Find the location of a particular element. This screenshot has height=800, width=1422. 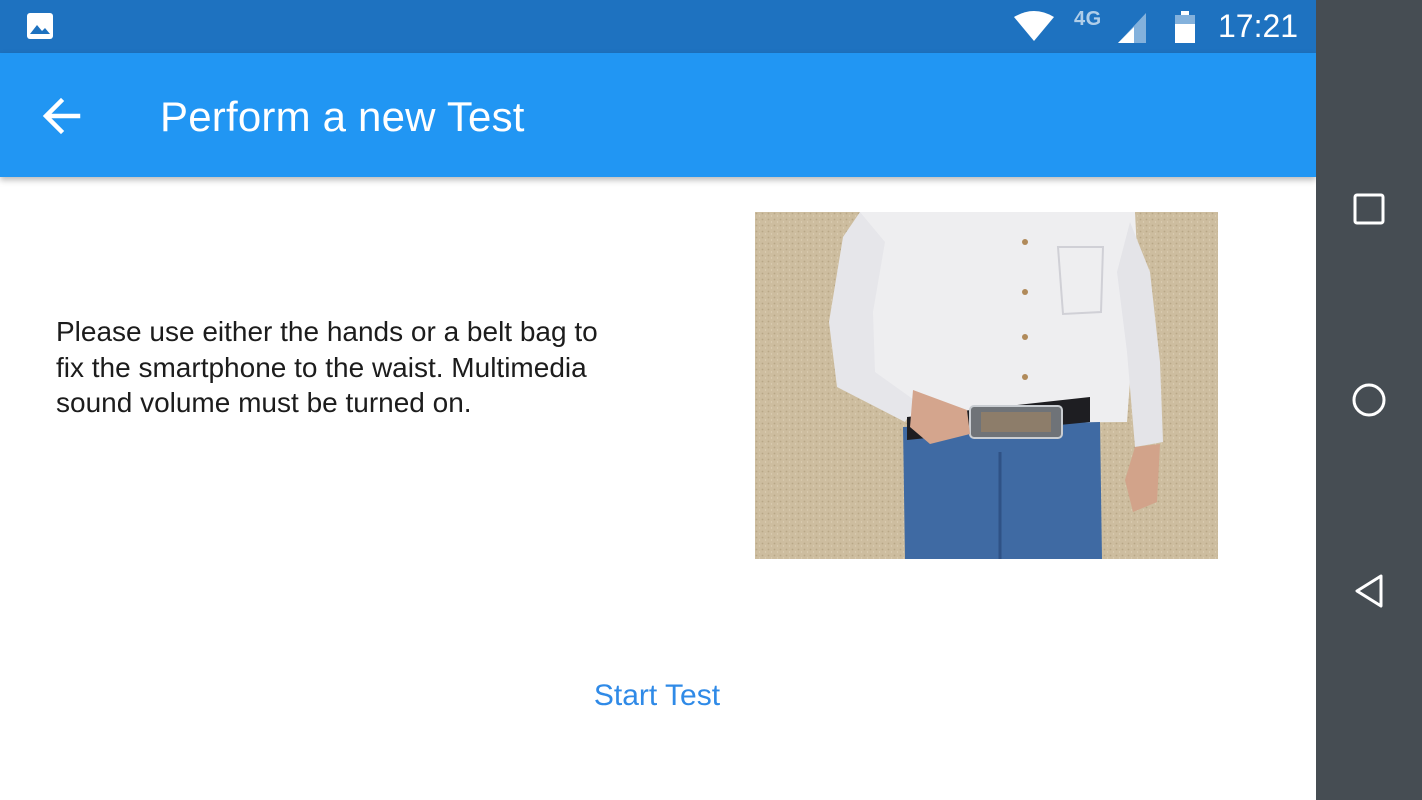

status-clock: 17:21 is located at coordinates (1258, 26).